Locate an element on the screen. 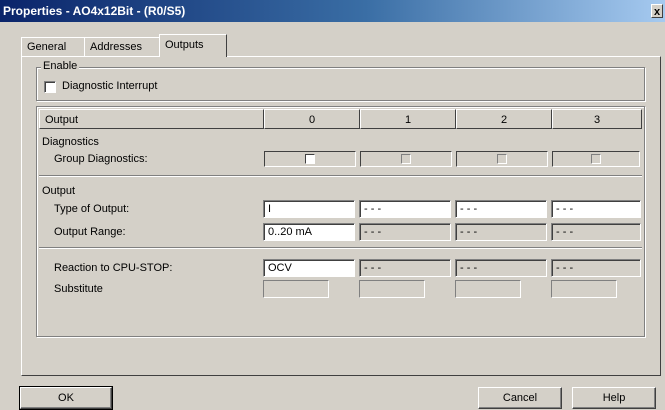 The height and width of the screenshot is (410, 665). tab-outputs: Outputs is located at coordinates (193, 45).